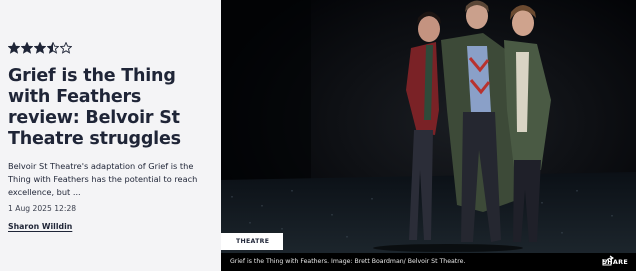 The width and height of the screenshot is (636, 271). I want to click on article-date: 1 Aug 2025 12:28, so click(42, 208).